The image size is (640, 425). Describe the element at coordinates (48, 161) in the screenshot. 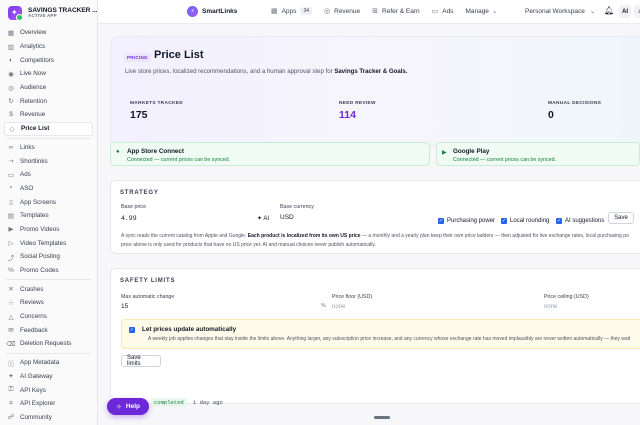

I see `sidebar-item-shortlinks: ⇢ Shortlinks` at that location.